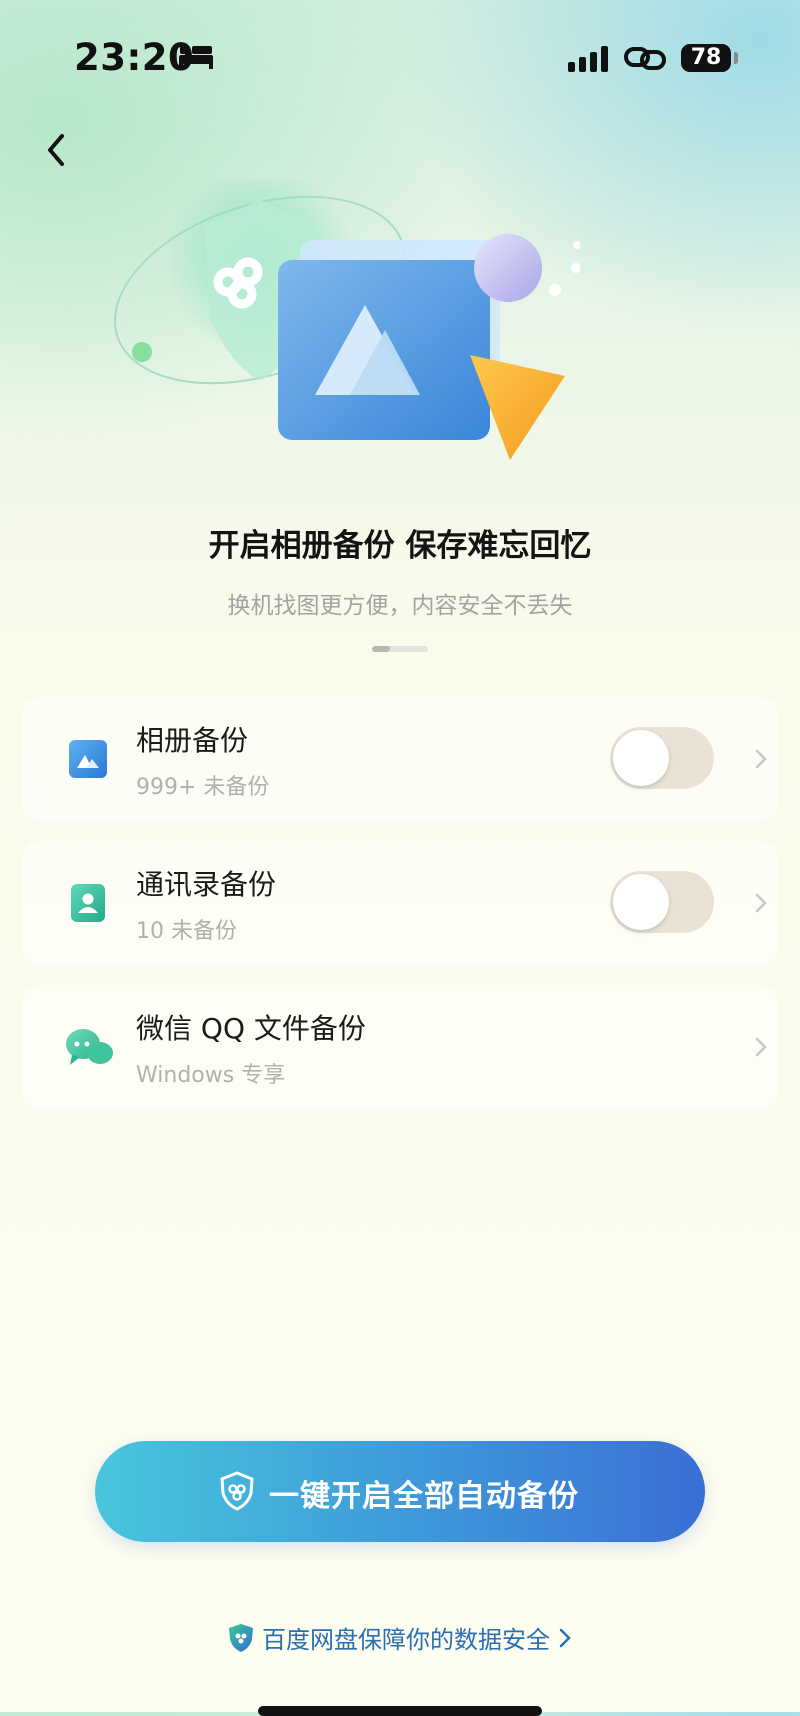 The width and height of the screenshot is (800, 1716). I want to click on back-button, so click(58, 150).